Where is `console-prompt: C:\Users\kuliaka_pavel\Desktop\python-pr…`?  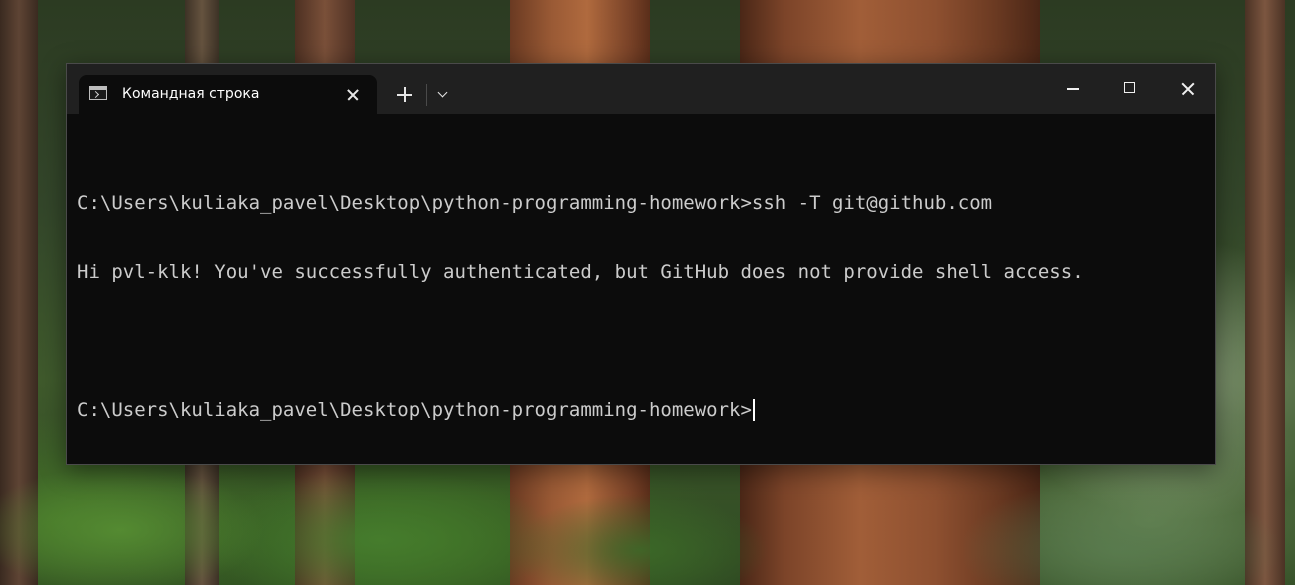 console-prompt: C:\Users\kuliaka_pavel\Desktop\python-pr… is located at coordinates (414, 410).